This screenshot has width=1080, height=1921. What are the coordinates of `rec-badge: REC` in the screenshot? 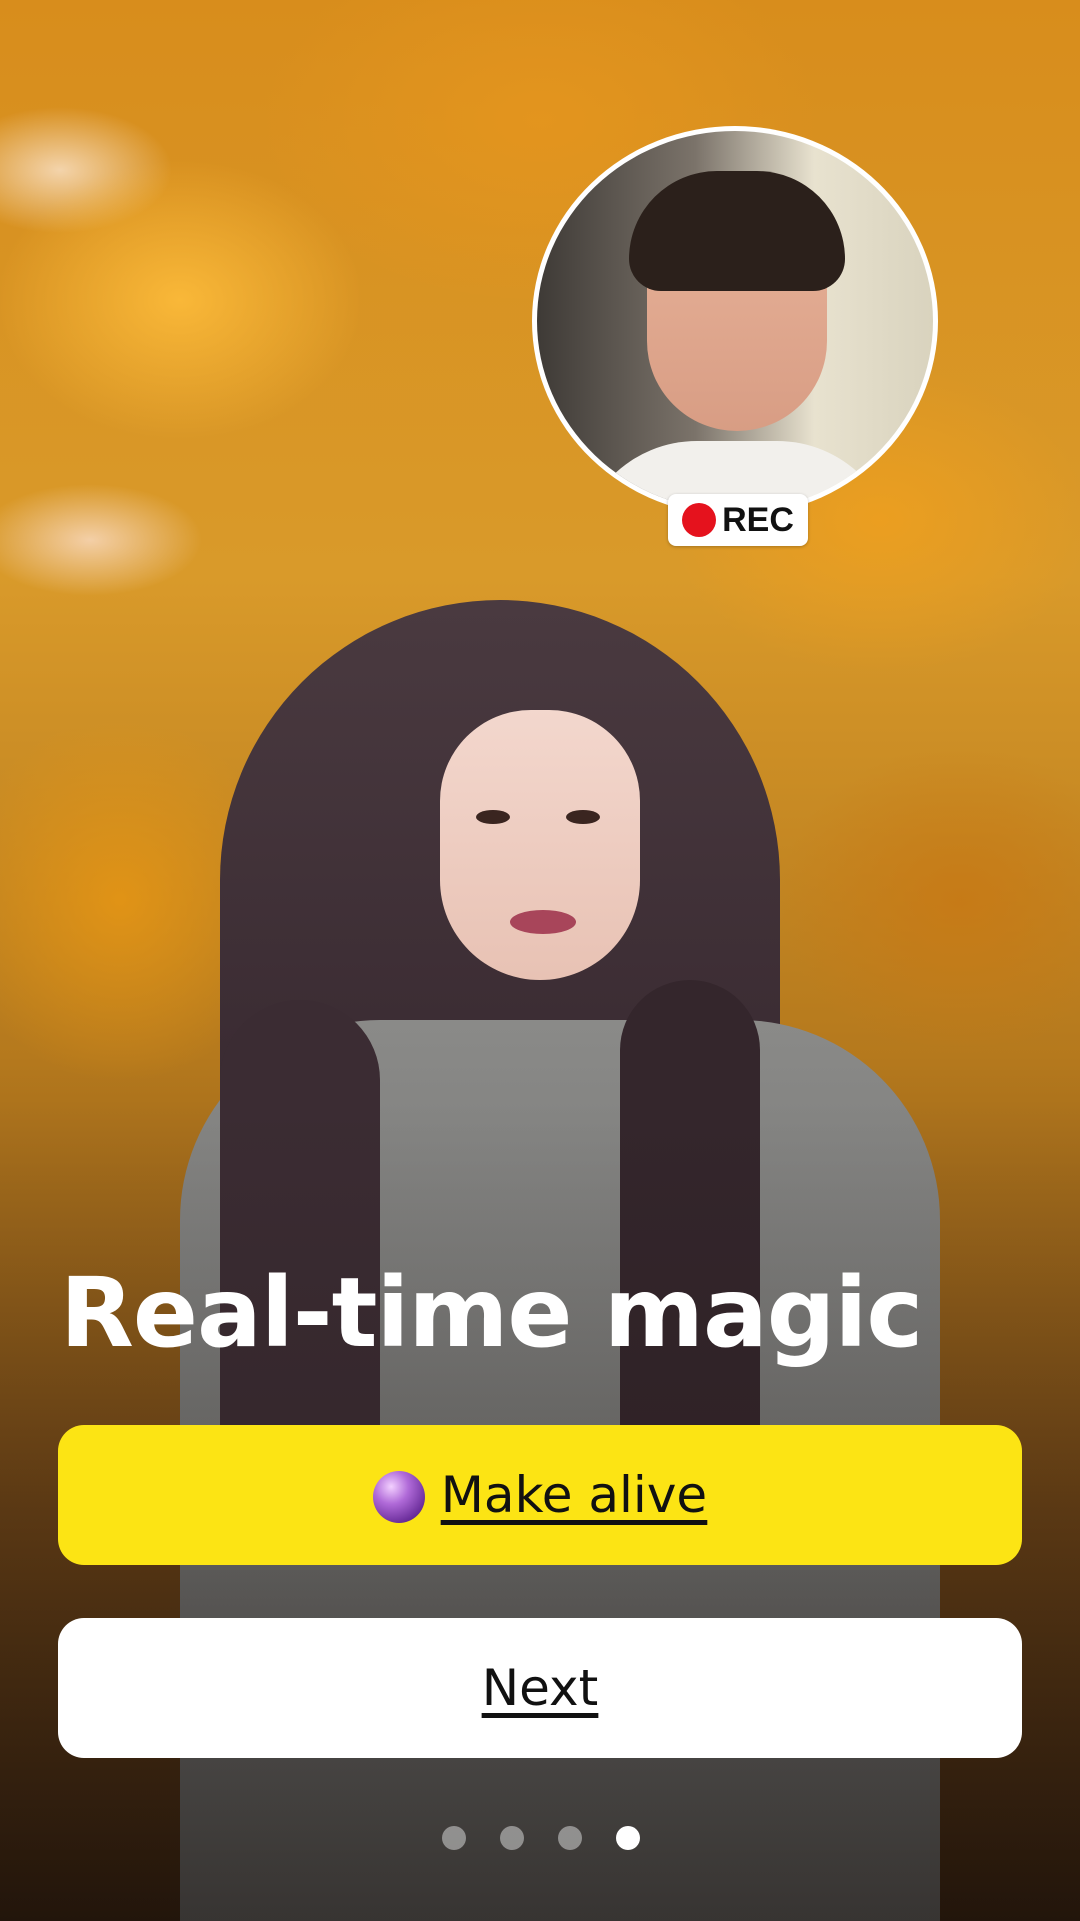 It's located at (738, 520).